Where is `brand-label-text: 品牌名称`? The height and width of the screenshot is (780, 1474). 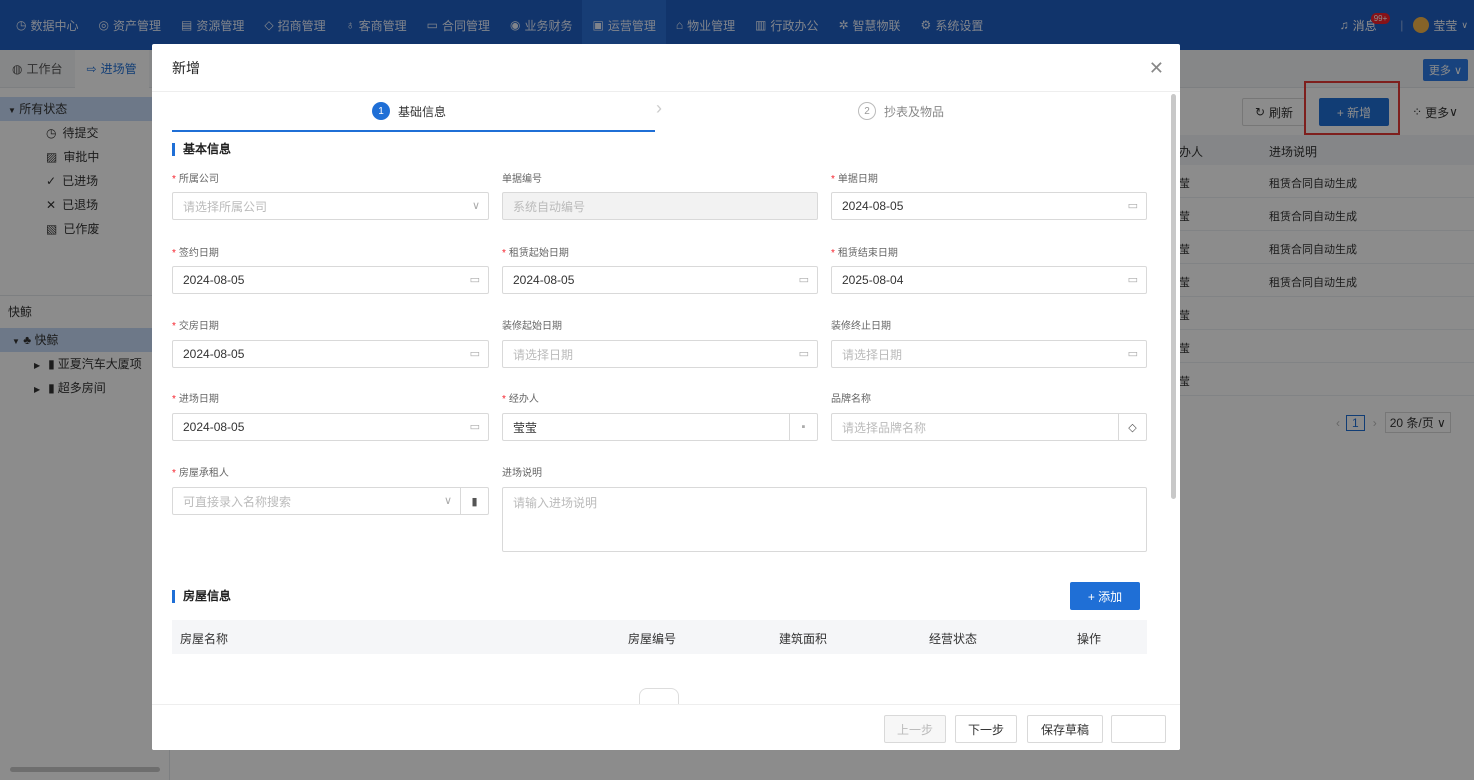 brand-label-text: 品牌名称 is located at coordinates (851, 399).